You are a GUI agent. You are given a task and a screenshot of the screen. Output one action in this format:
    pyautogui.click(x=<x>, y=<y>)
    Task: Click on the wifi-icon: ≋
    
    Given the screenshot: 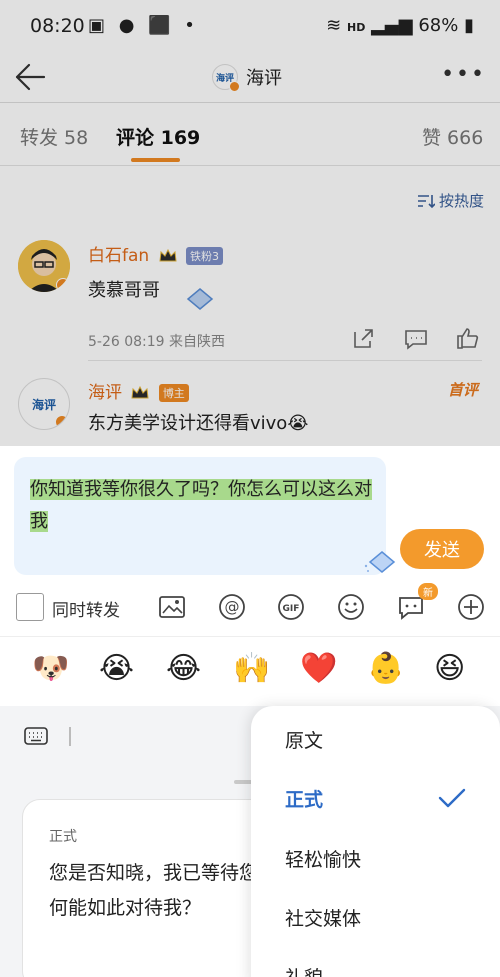 What is the action you would take?
    pyautogui.click(x=334, y=25)
    